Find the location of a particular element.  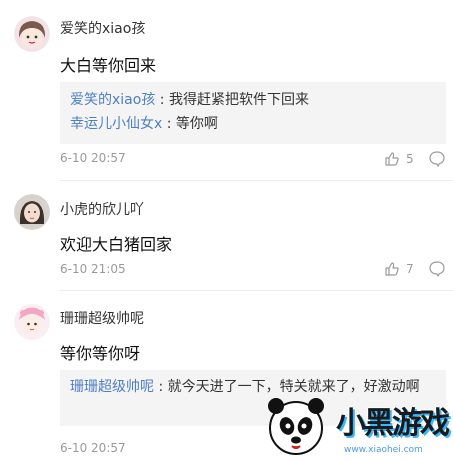

reply-username: 爱笑的xiao孩 is located at coordinates (112, 100).